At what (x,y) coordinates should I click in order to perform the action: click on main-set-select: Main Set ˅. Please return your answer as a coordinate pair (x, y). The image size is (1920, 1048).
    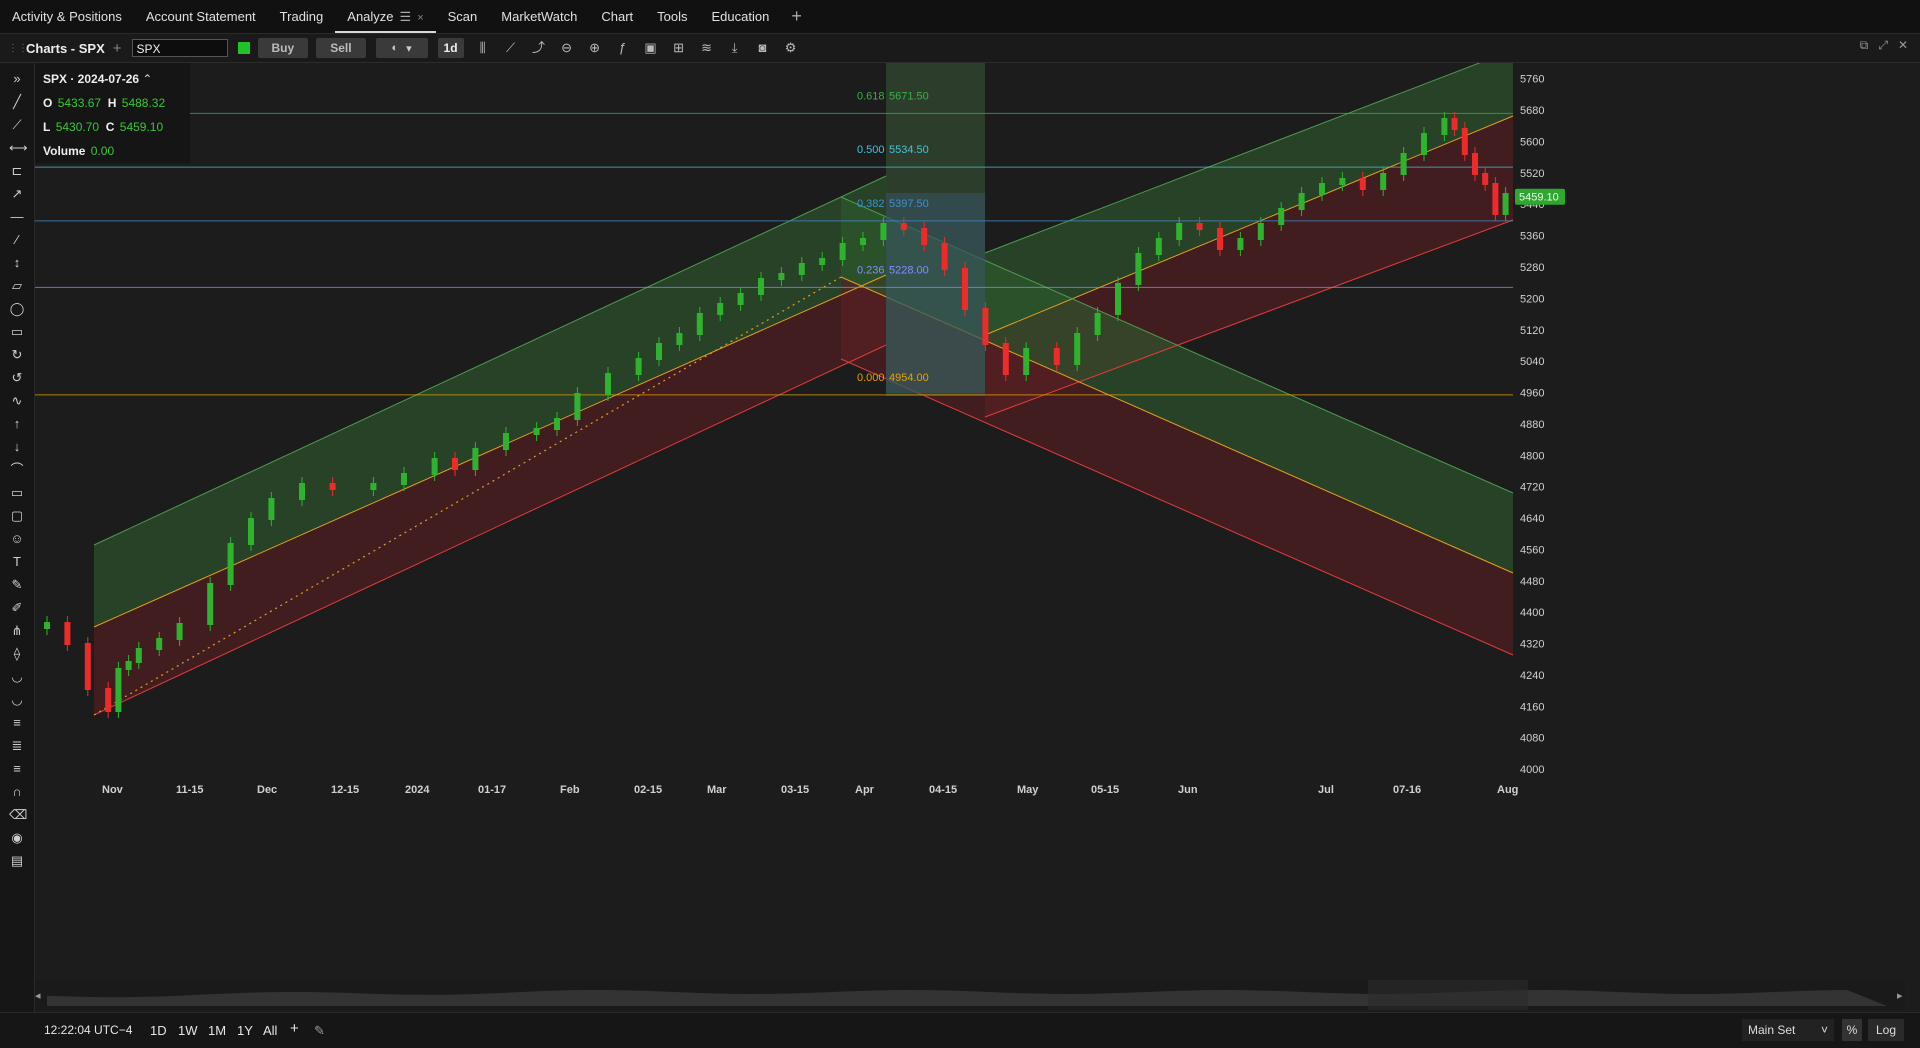
    Looking at the image, I should click on (1788, 1030).